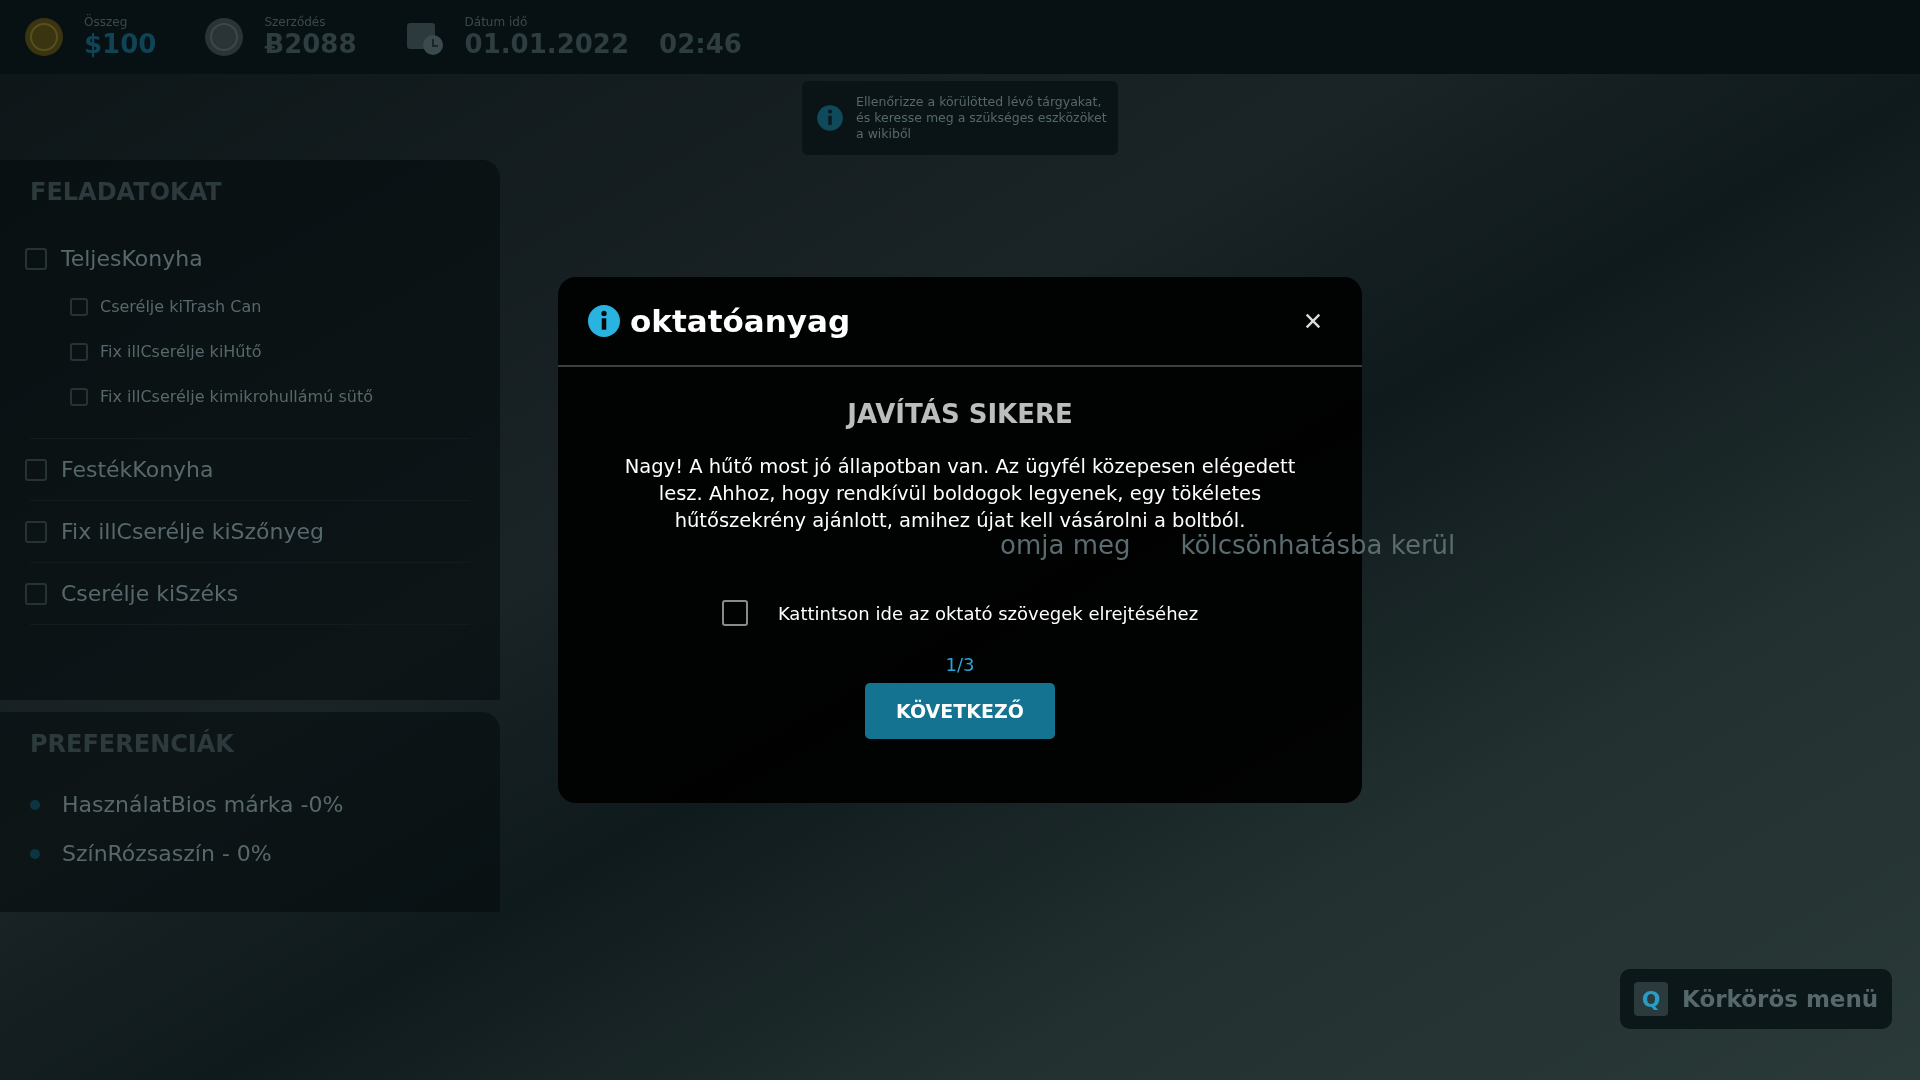 The height and width of the screenshot is (1080, 1920). I want to click on preference-label: SzínRózsaszín - 0%, so click(167, 853).